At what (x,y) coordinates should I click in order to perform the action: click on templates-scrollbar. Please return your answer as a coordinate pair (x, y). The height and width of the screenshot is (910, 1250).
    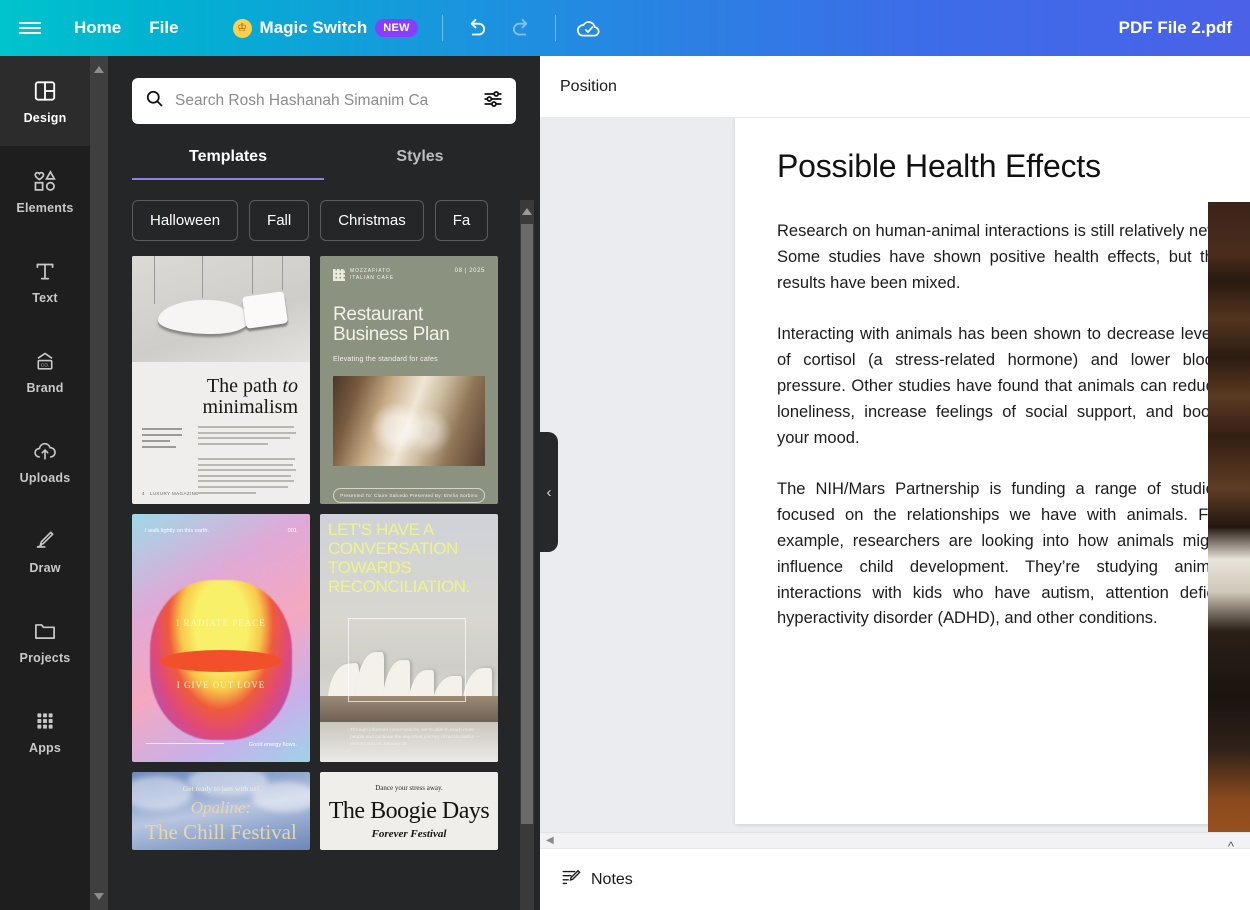
    Looking at the image, I should click on (527, 555).